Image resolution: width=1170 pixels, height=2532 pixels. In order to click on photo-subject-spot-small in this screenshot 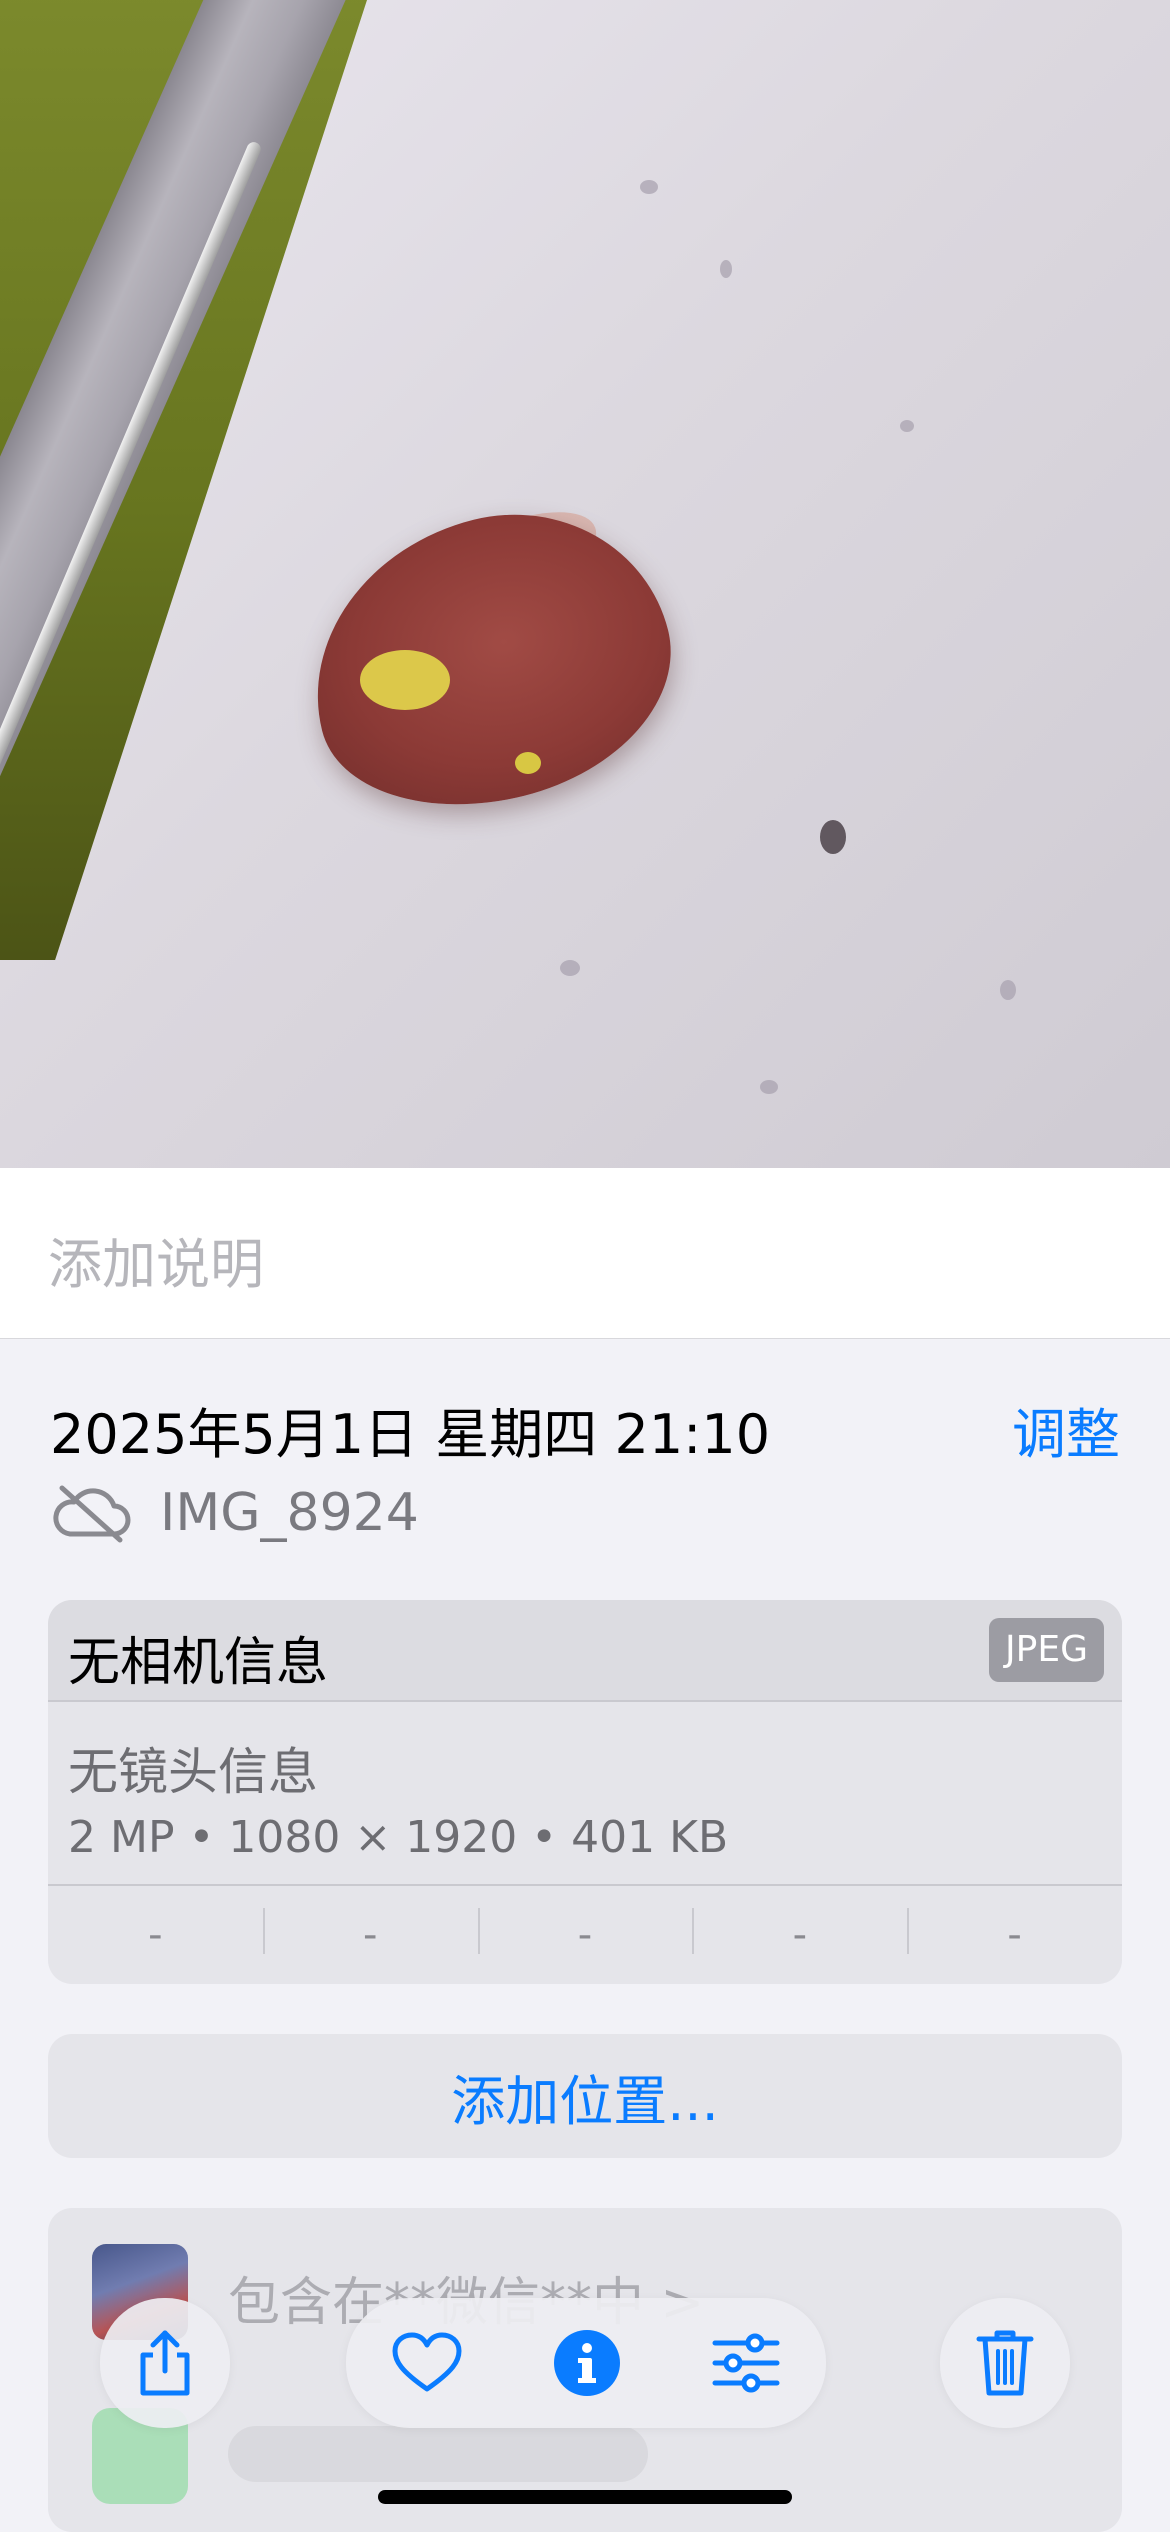, I will do `click(528, 763)`.